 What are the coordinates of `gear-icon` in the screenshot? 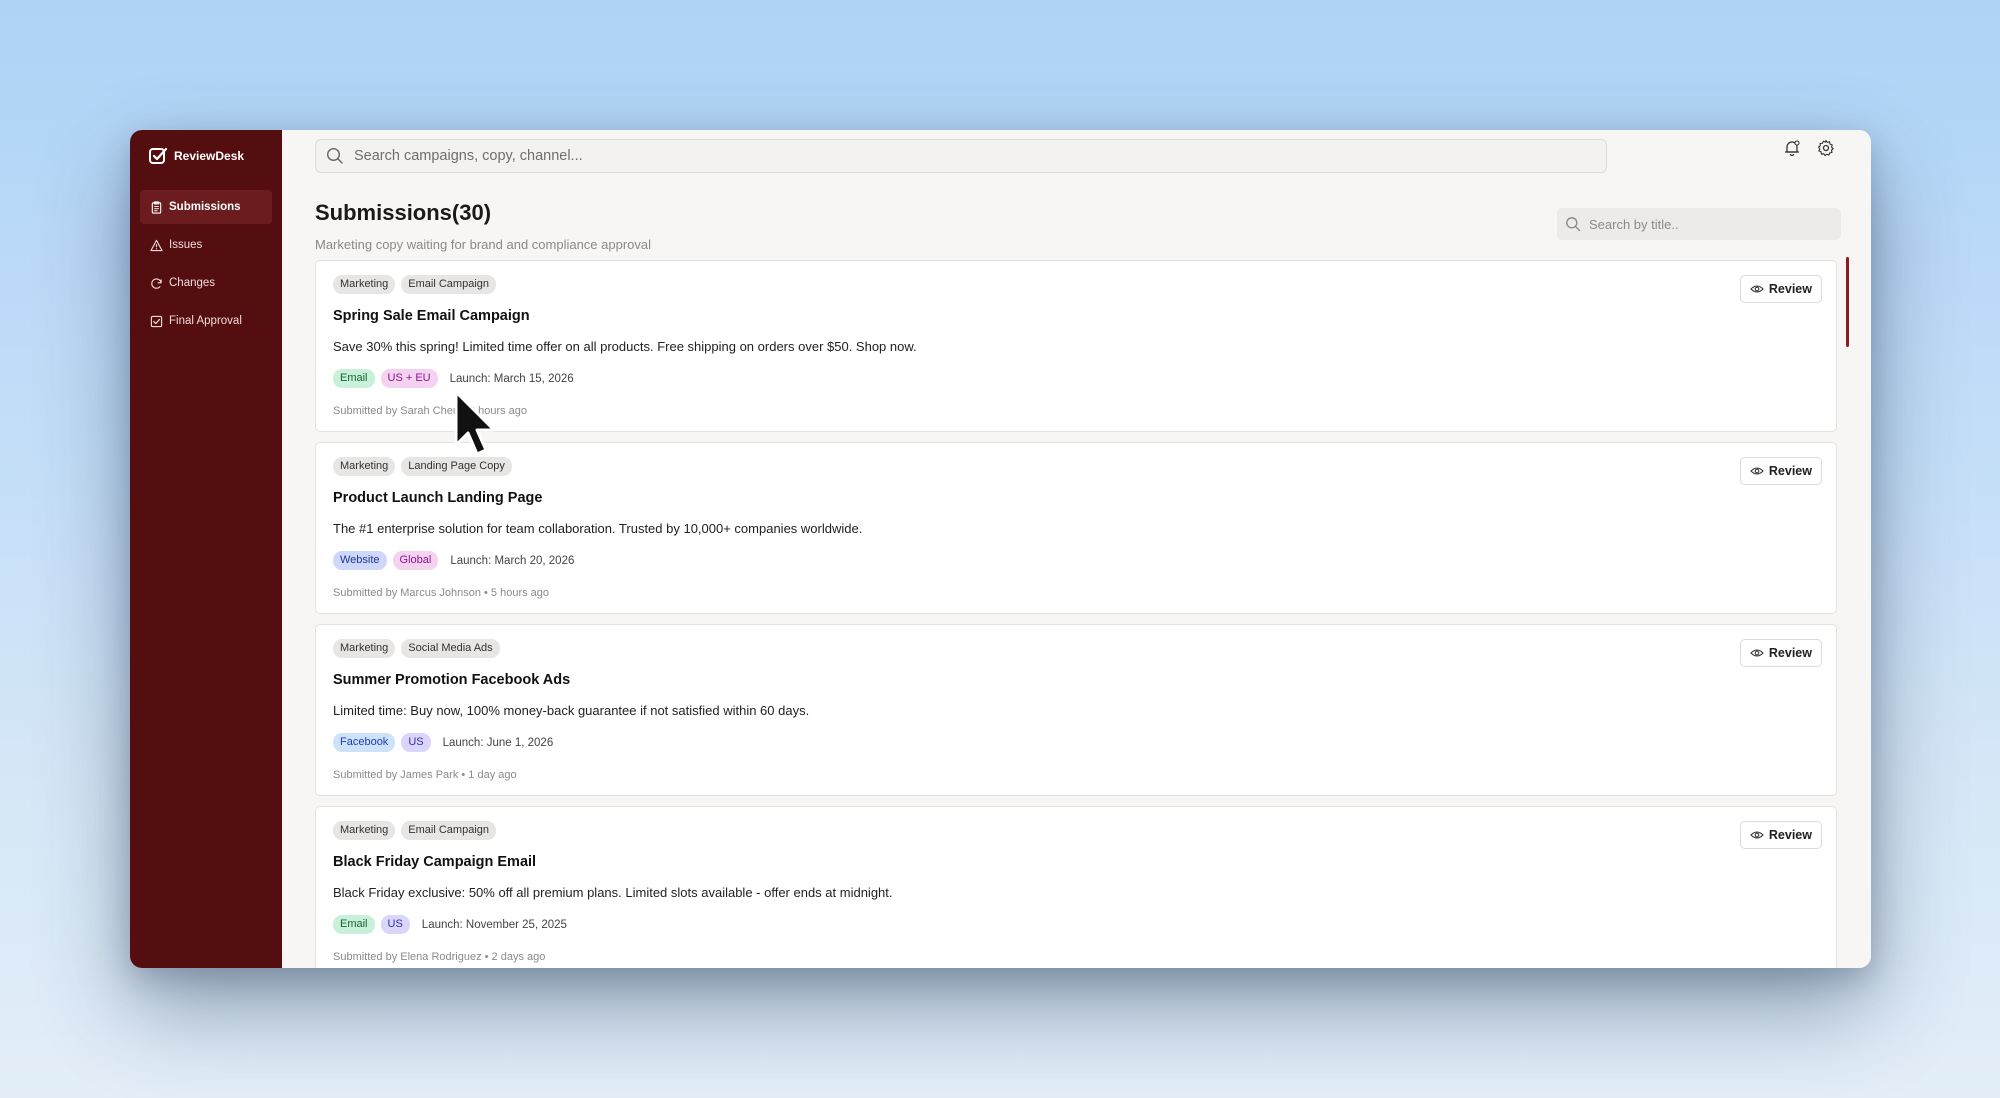 It's located at (1826, 148).